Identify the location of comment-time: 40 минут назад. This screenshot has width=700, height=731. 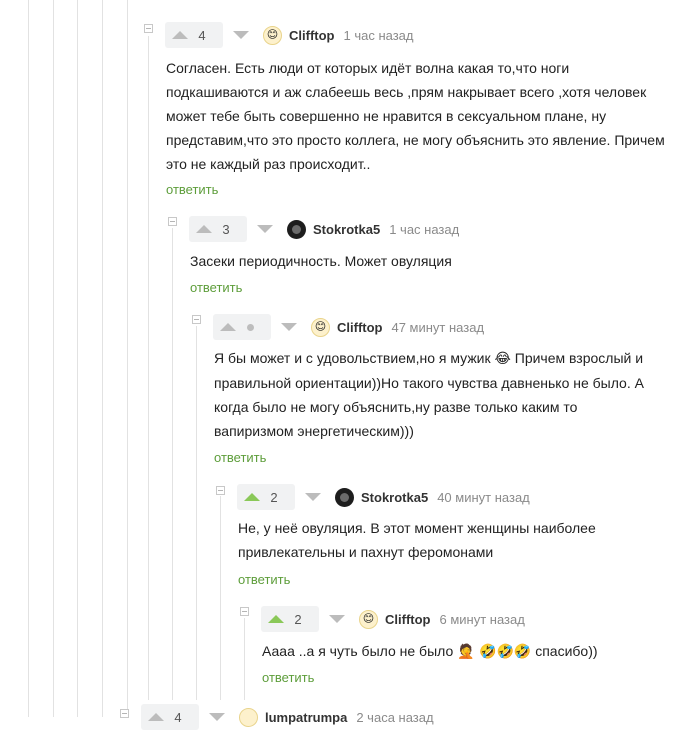
(483, 497).